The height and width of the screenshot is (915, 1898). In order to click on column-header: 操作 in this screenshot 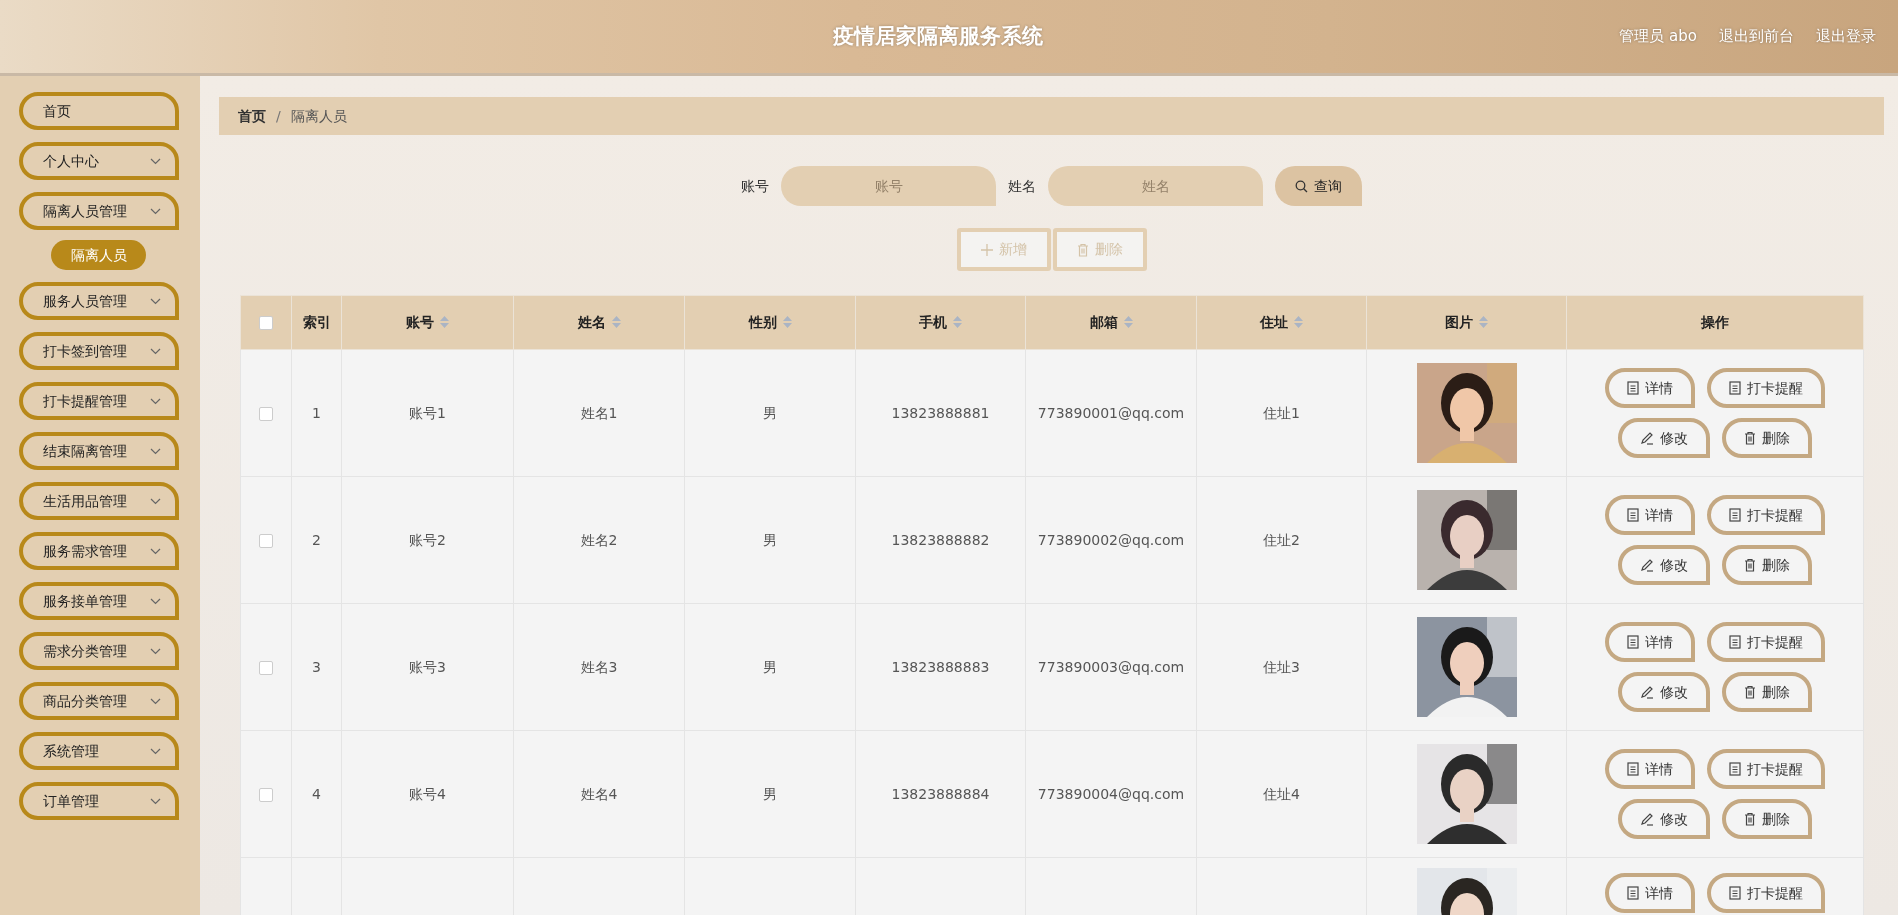, I will do `click(1715, 322)`.